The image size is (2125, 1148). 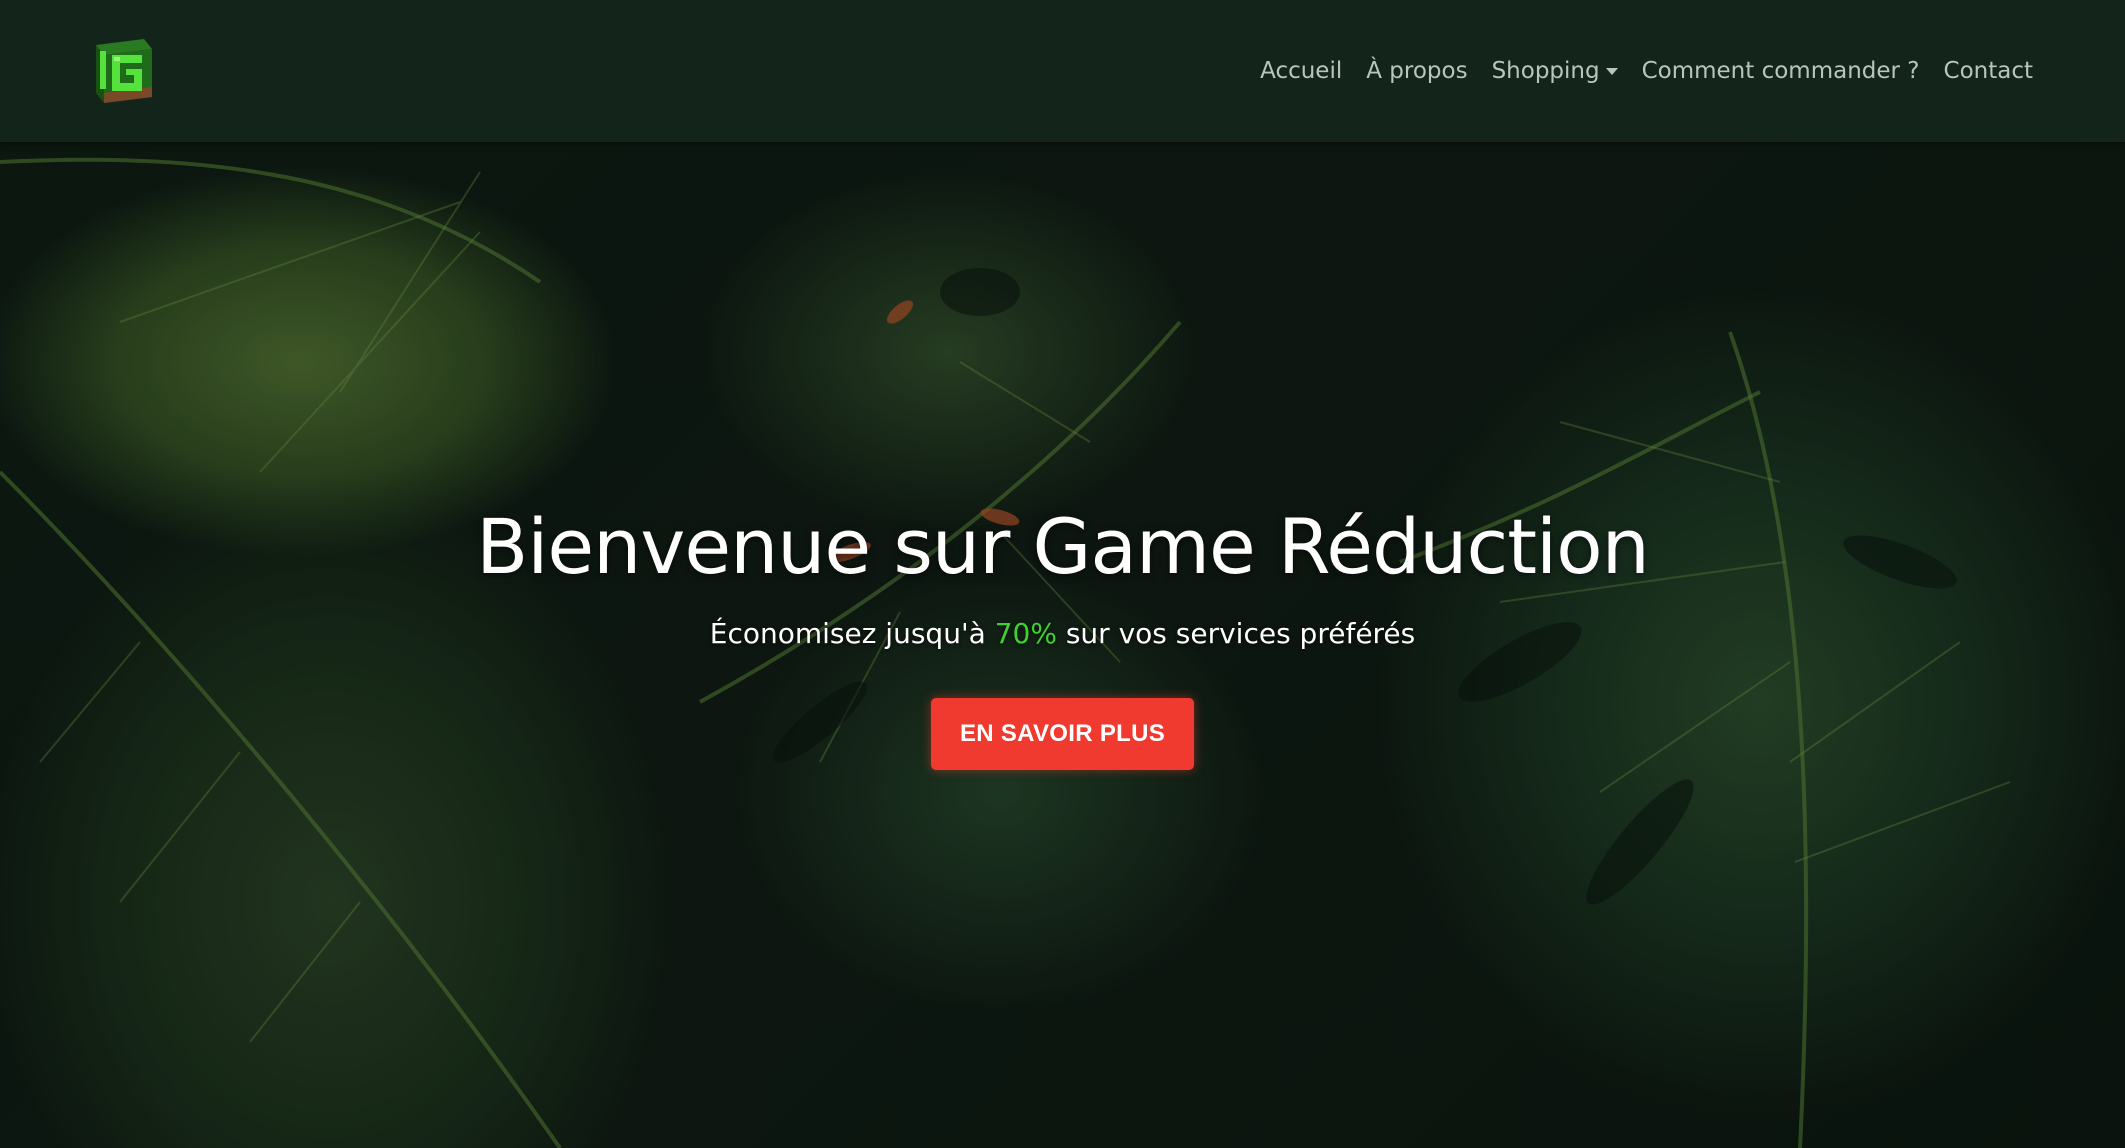 What do you see at coordinates (1236, 633) in the screenshot?
I see `hero-subtitle-end: sur vos services préférés` at bounding box center [1236, 633].